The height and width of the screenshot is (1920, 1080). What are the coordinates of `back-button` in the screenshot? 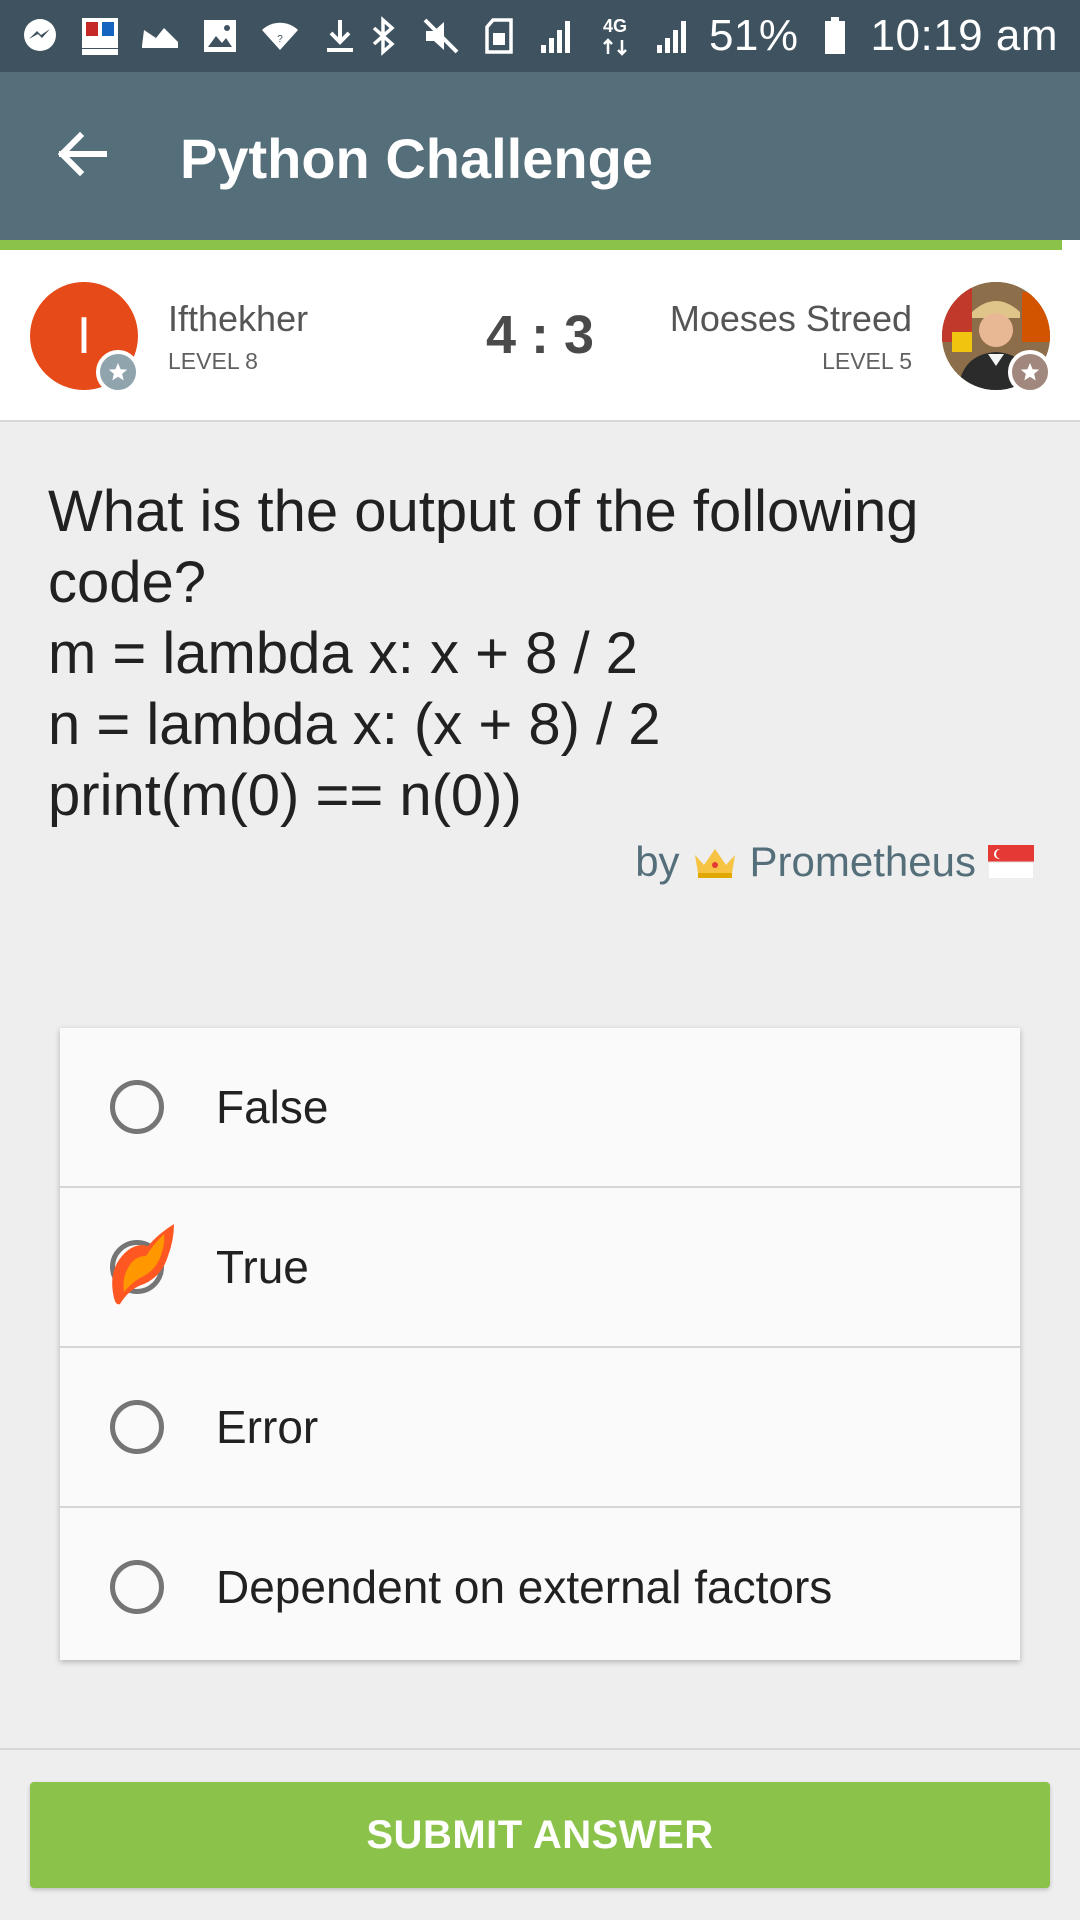 It's located at (82, 154).